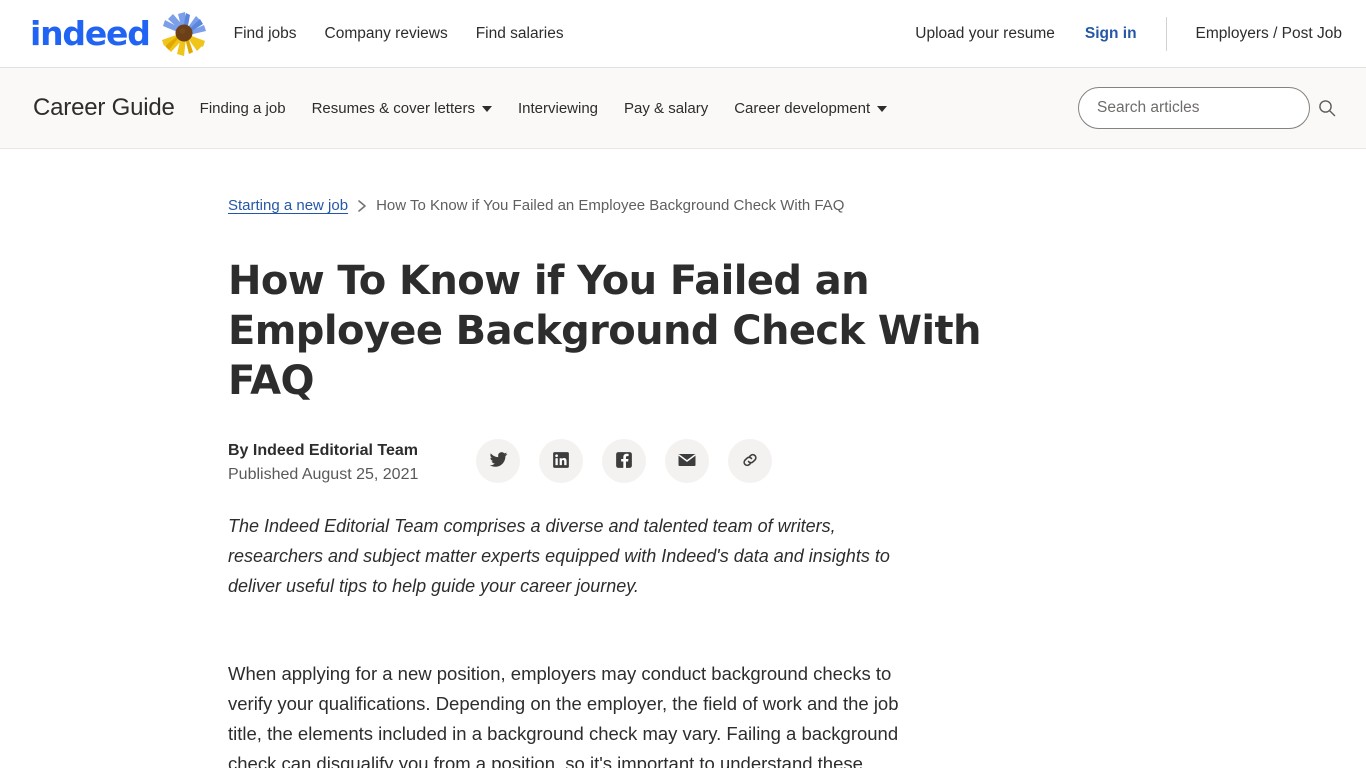  I want to click on nav-company-reviews: Company reviews, so click(386, 34).